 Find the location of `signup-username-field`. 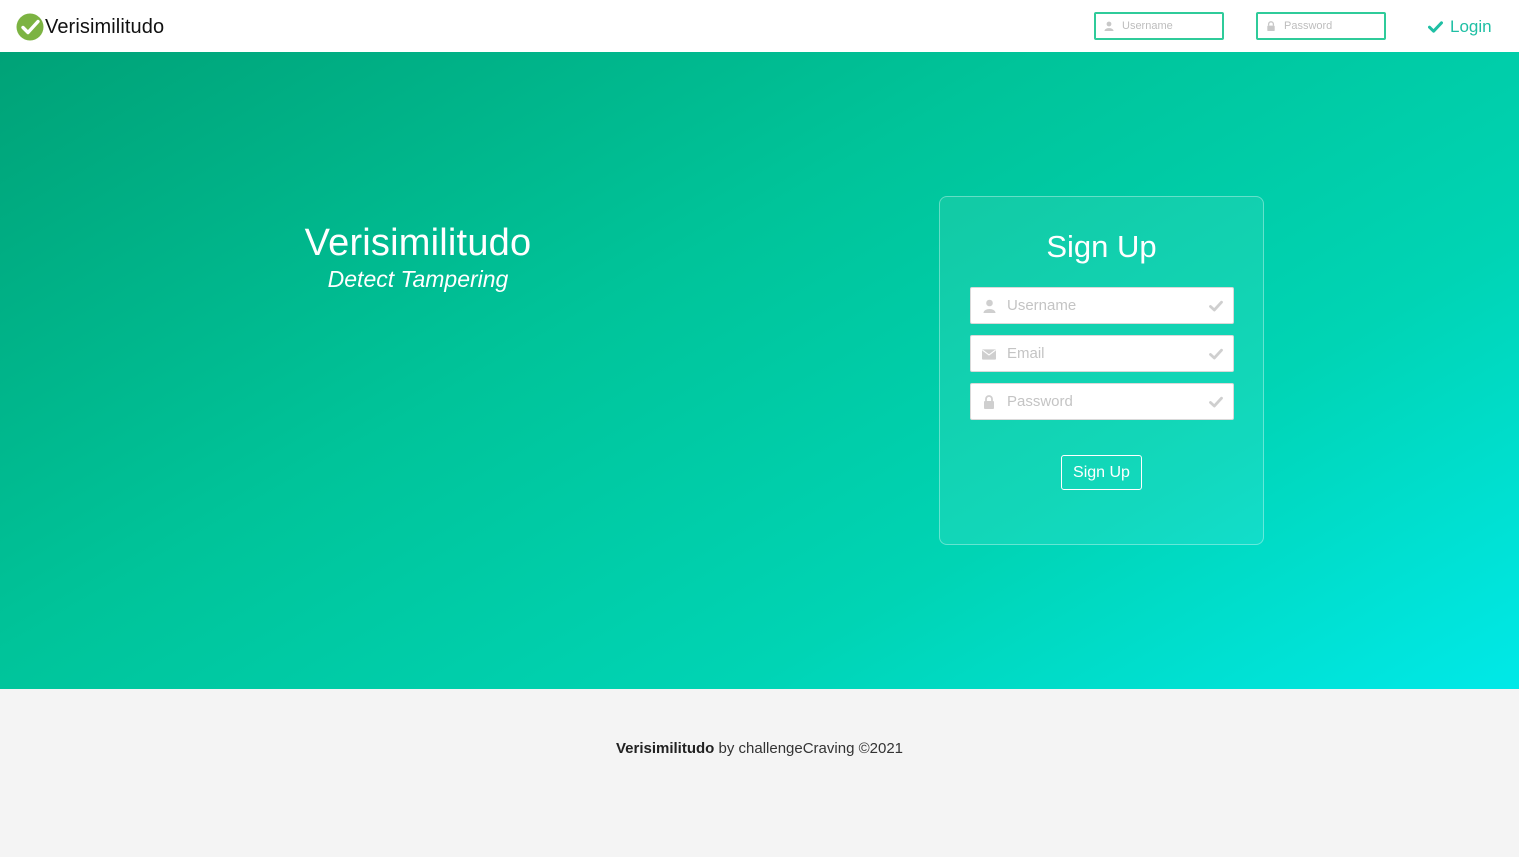

signup-username-field is located at coordinates (1102, 305).